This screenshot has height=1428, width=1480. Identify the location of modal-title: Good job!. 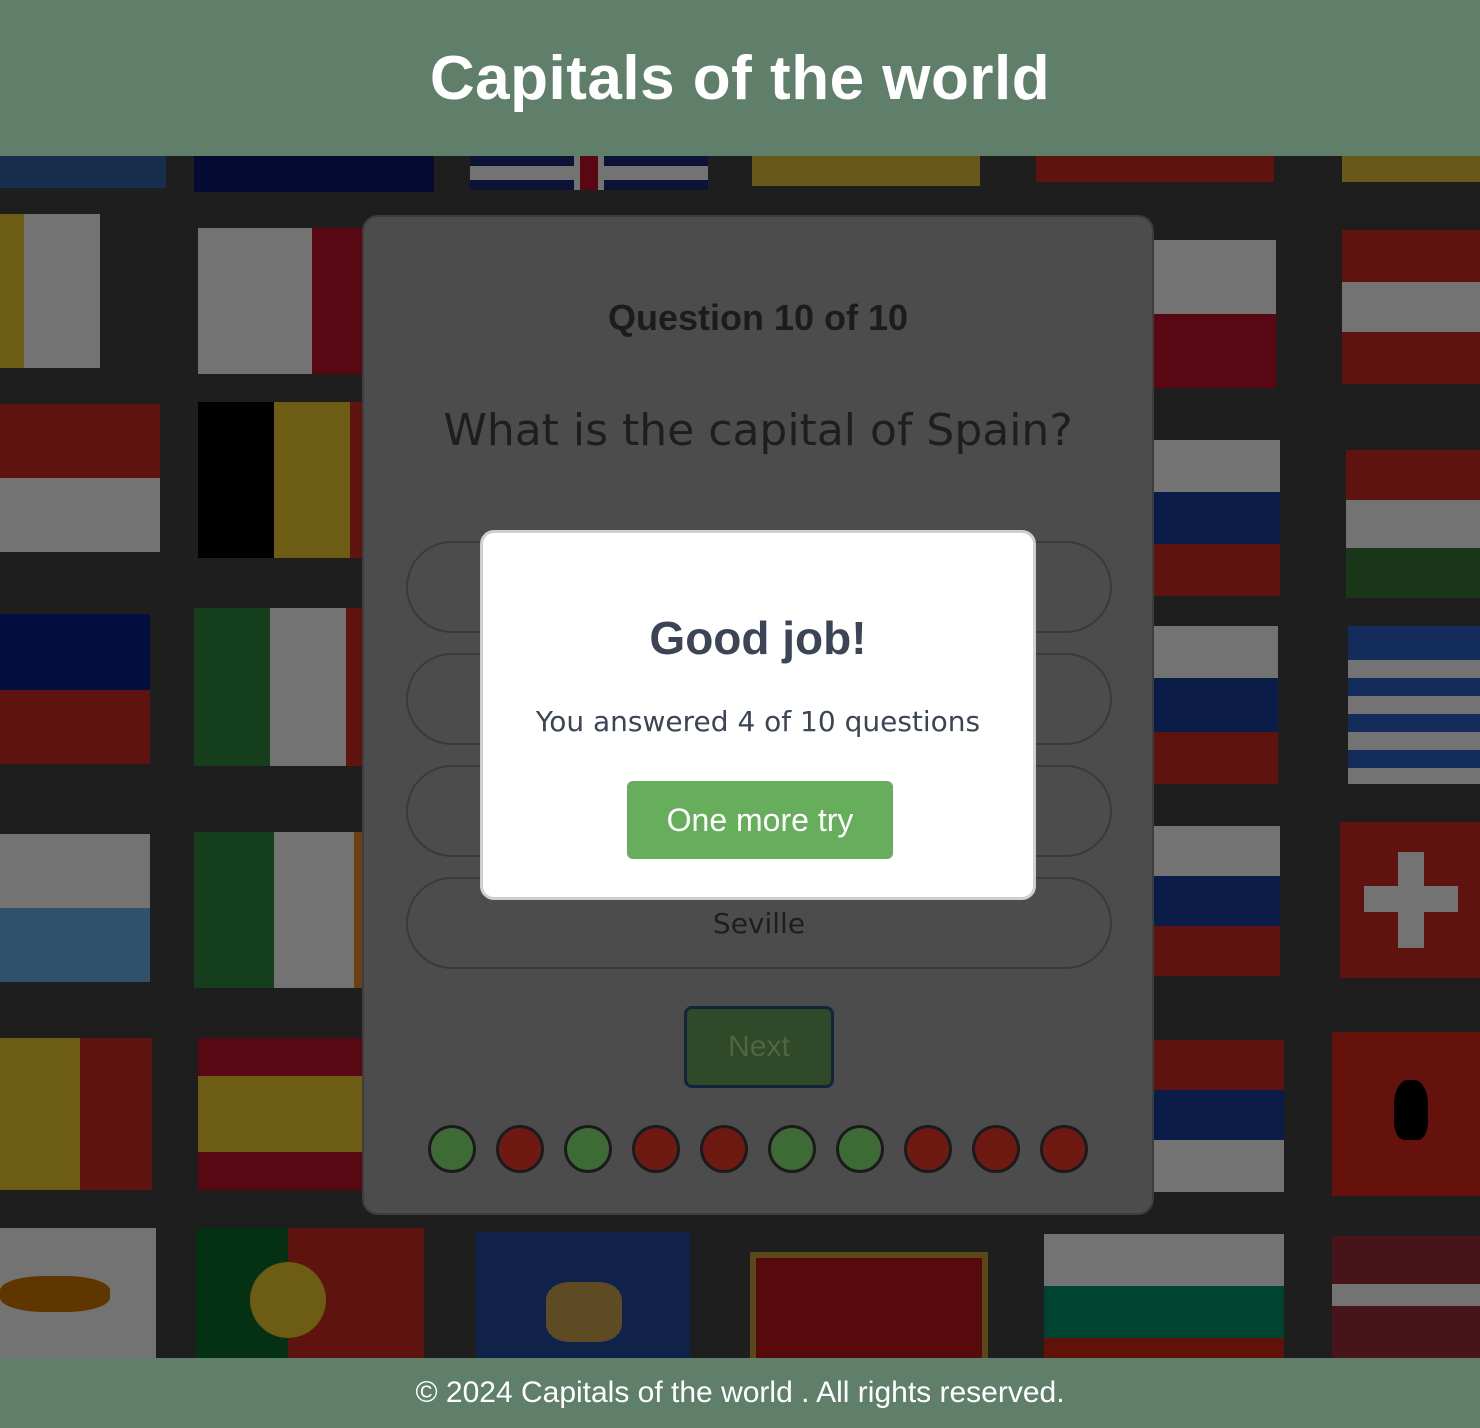
(758, 638).